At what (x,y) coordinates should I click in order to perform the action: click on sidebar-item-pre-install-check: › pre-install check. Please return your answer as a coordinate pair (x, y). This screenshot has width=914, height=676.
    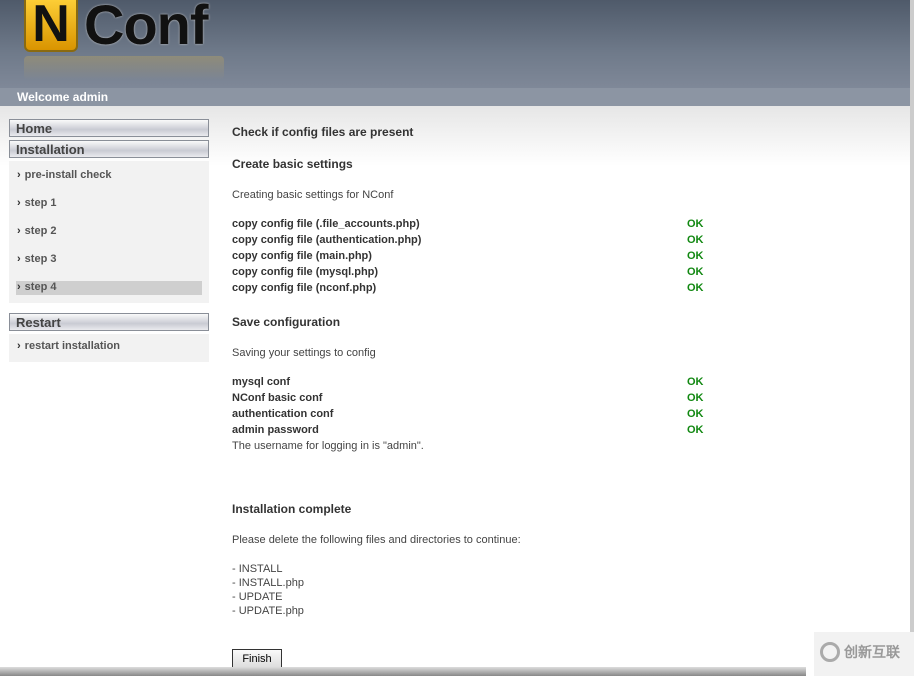
    Looking at the image, I should click on (109, 177).